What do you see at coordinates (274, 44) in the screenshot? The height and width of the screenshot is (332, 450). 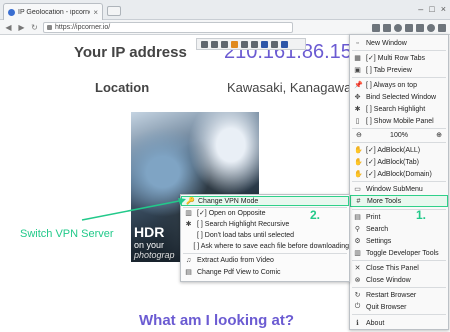 I see `pin-extension-icon` at bounding box center [274, 44].